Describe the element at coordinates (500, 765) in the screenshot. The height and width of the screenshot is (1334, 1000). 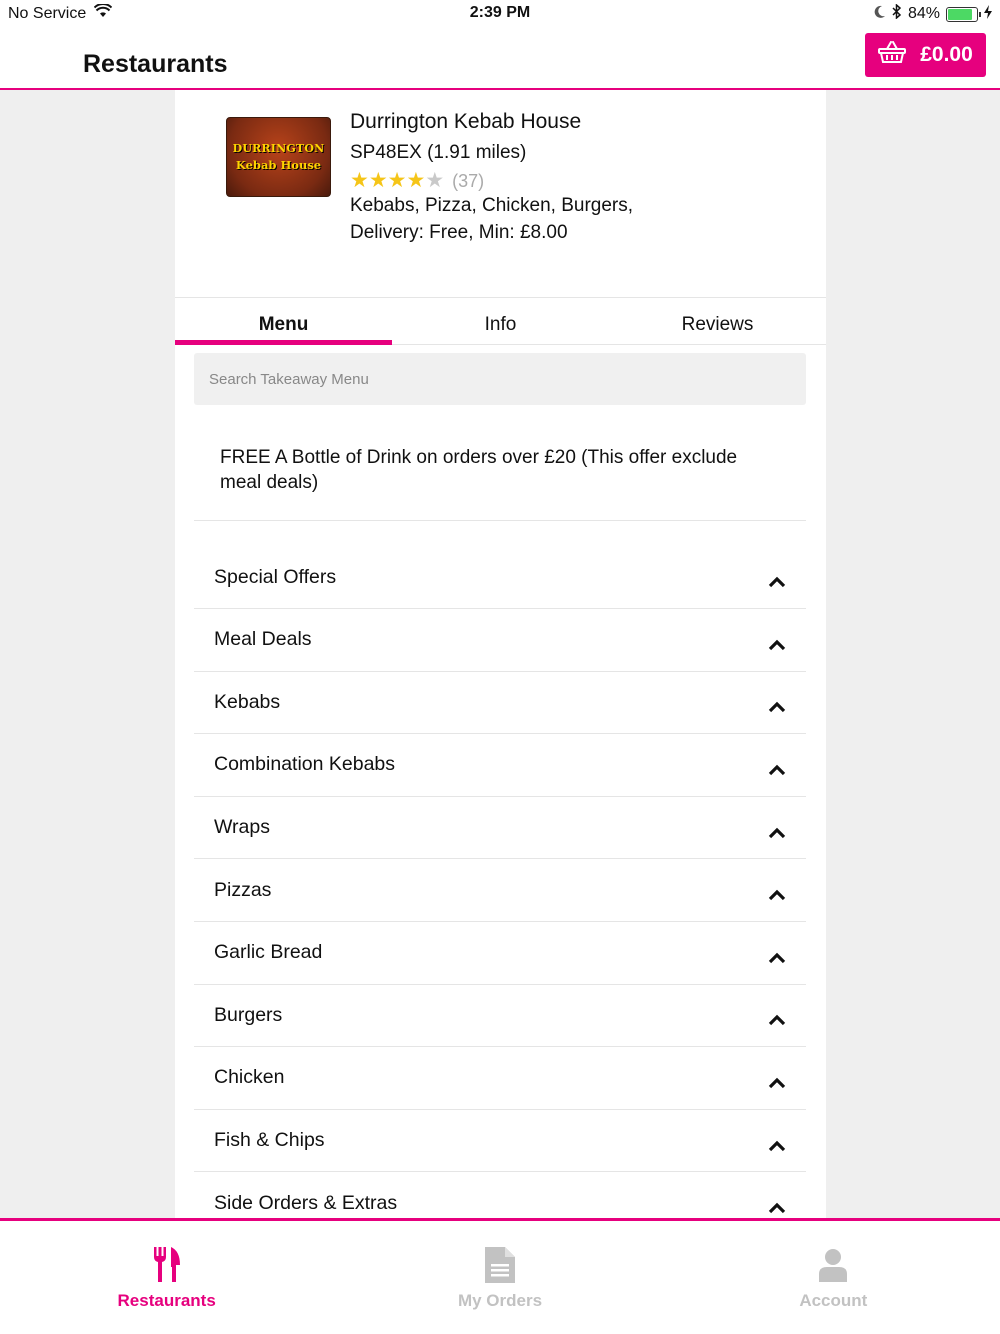
I see `category-row: Combination Kebabs` at that location.